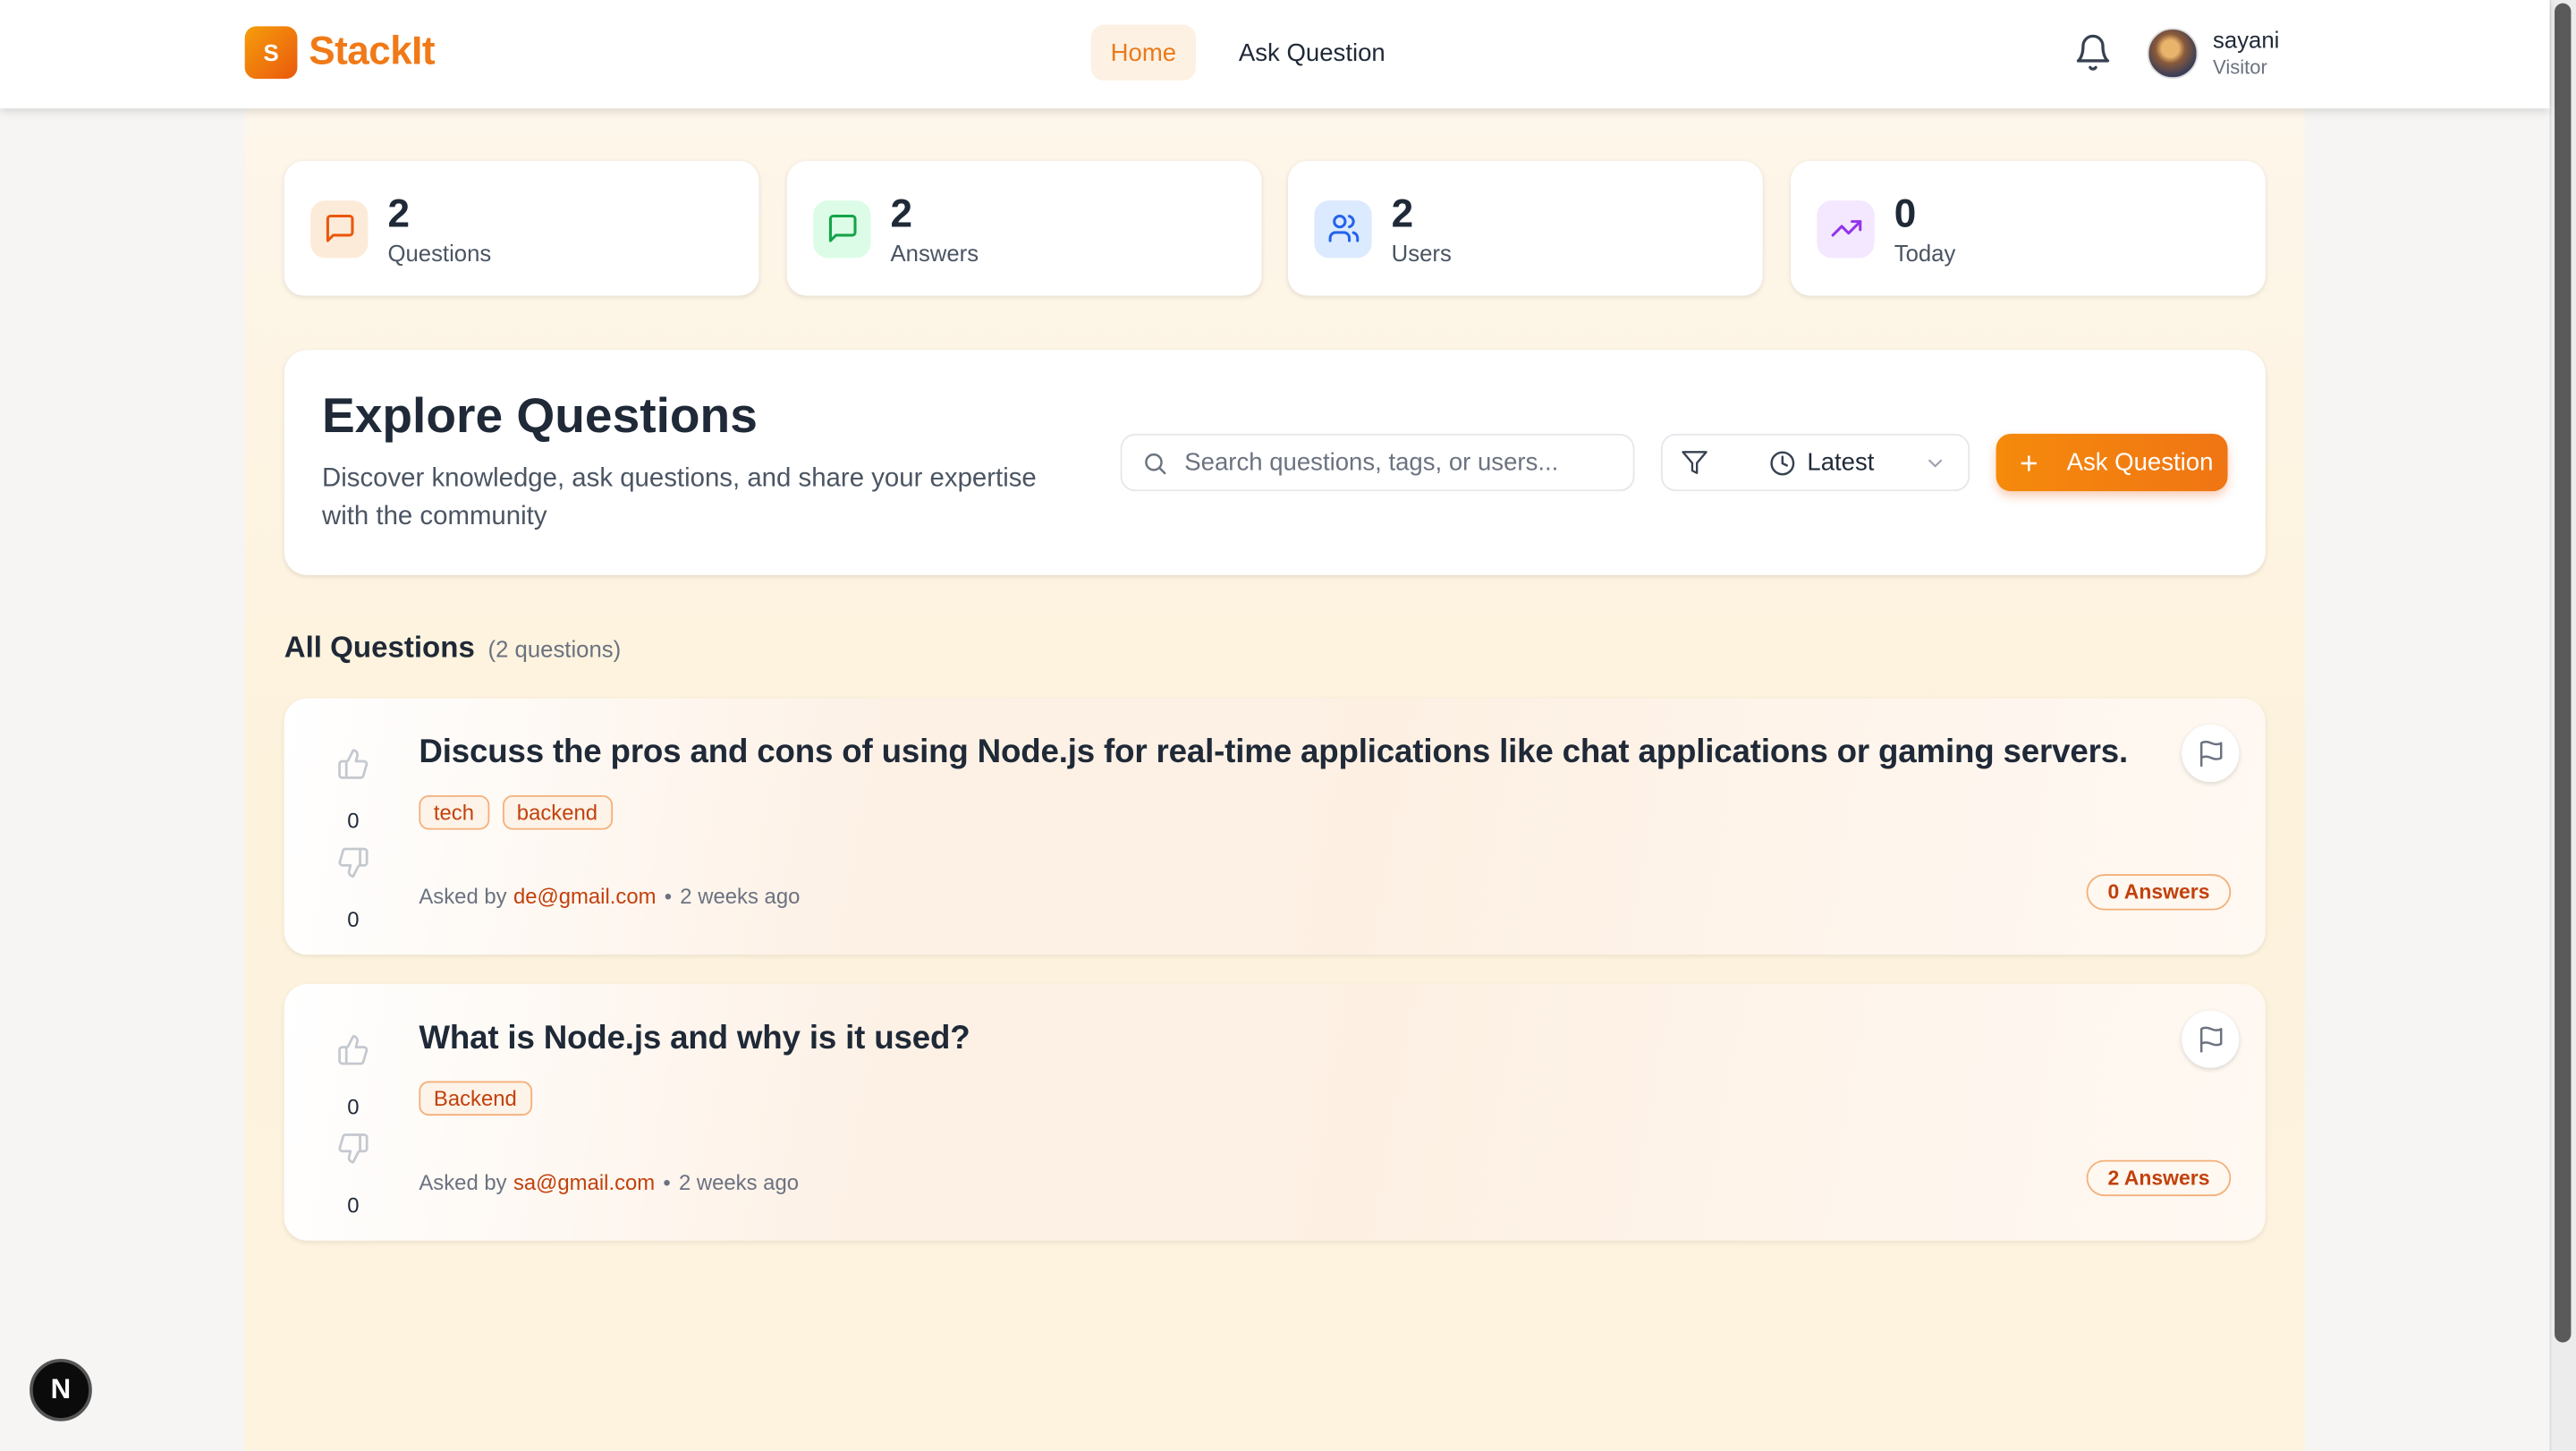 Image resolution: width=2576 pixels, height=1451 pixels. I want to click on avatar, so click(2173, 53).